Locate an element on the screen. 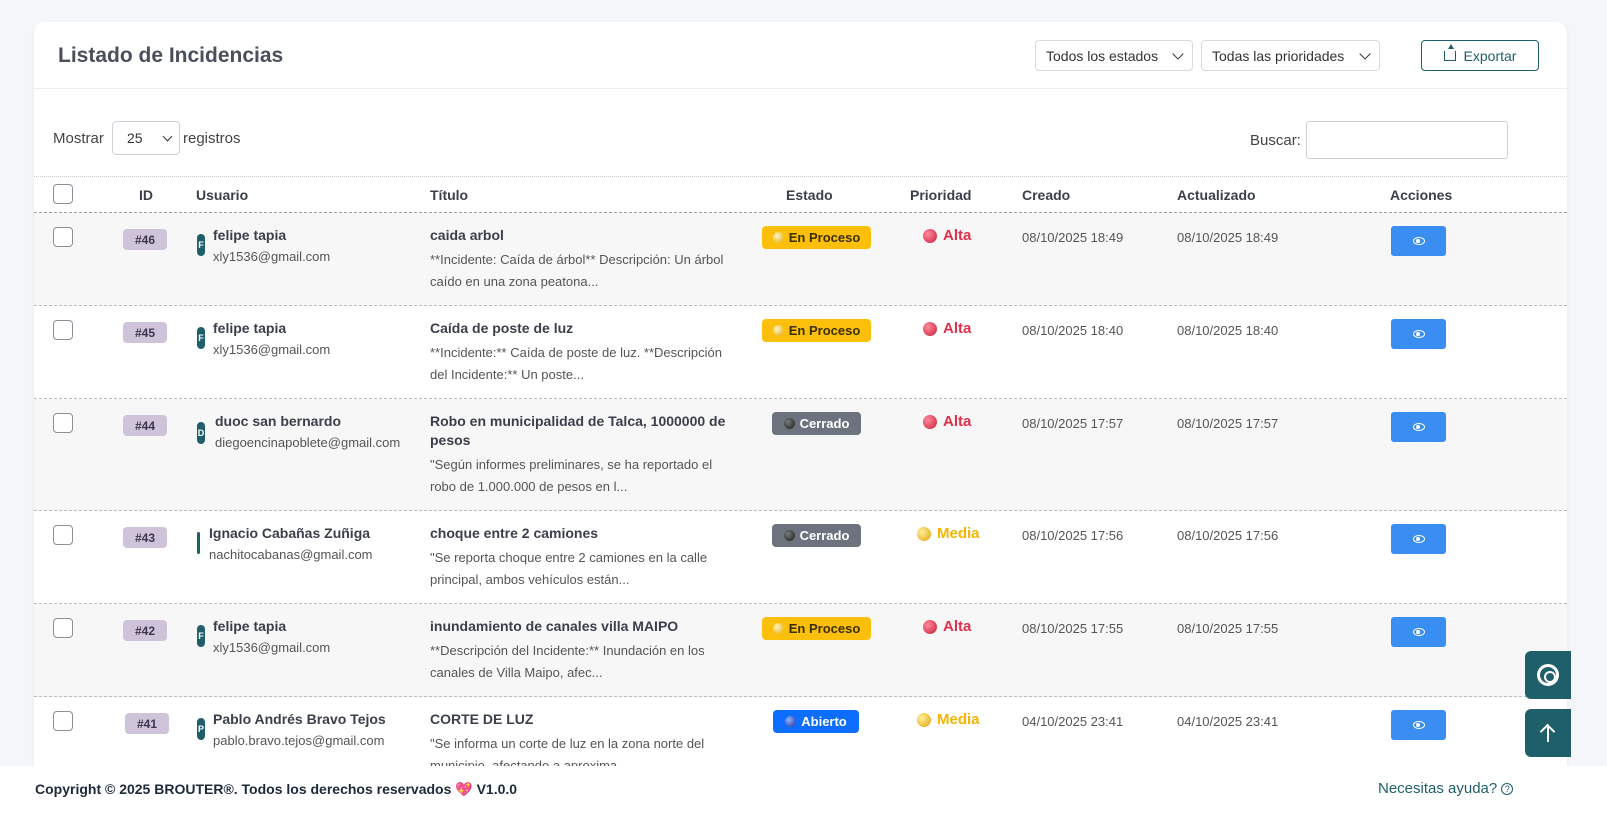 The image size is (1607, 814). status-label: Abierto is located at coordinates (824, 721).